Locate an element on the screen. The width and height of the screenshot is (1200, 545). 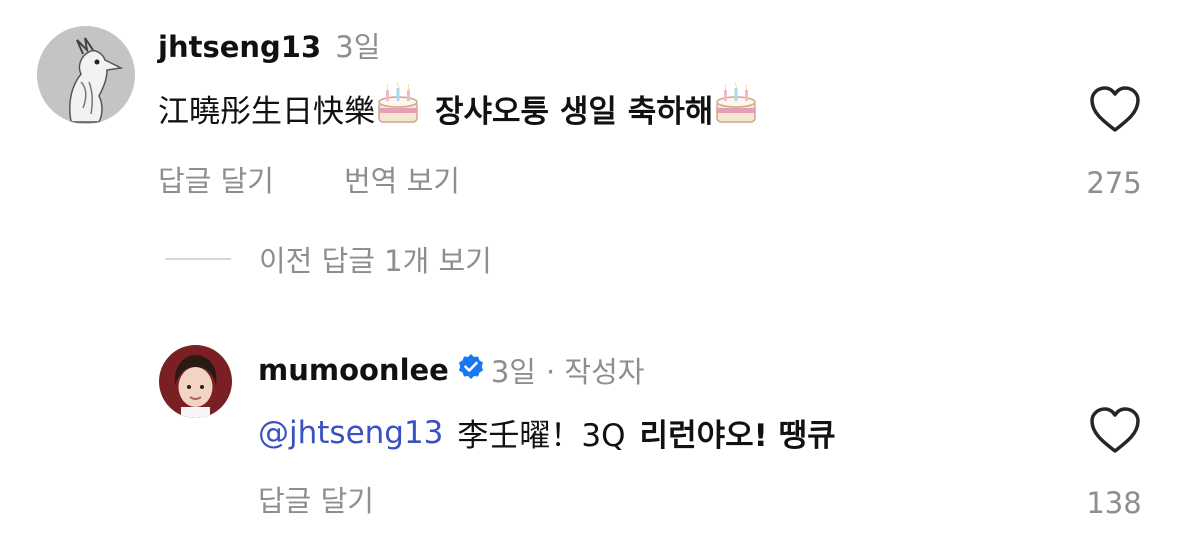
comment-text-korean: 장샤오퉁 생일 축하해 is located at coordinates (574, 111).